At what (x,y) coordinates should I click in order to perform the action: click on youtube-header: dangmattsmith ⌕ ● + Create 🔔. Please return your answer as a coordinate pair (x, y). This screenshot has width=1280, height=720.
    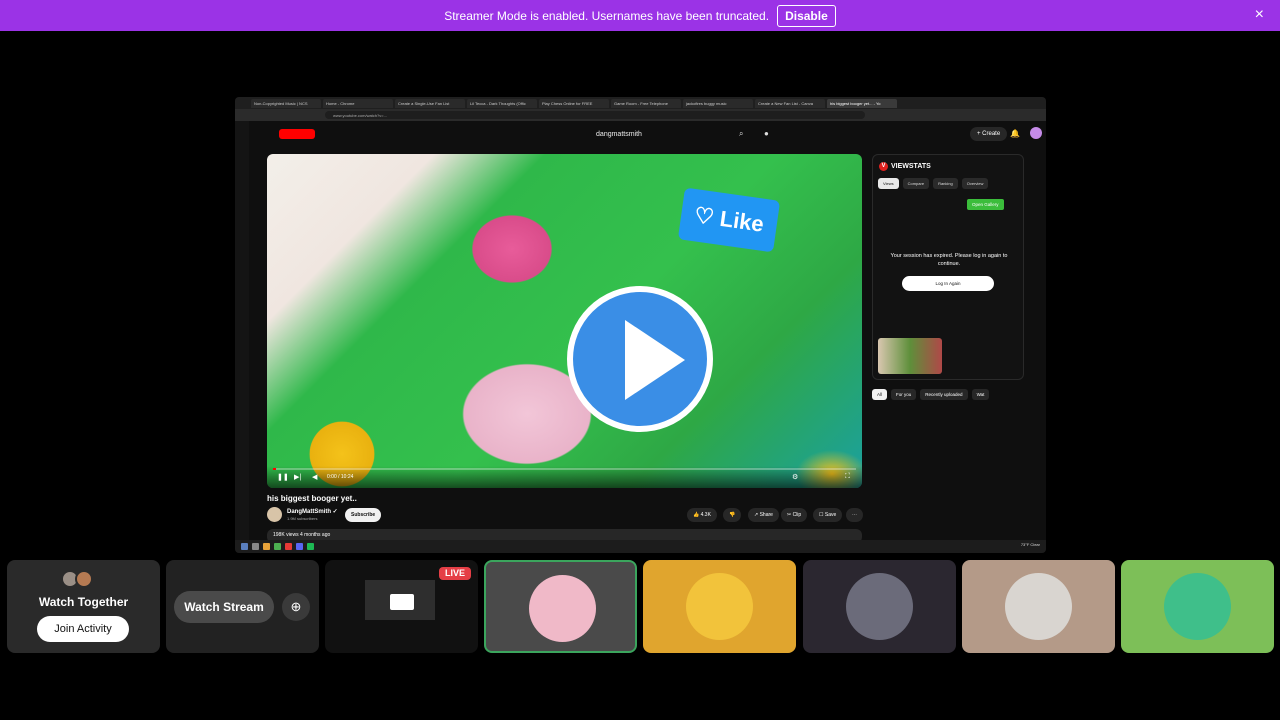
    Looking at the image, I should click on (647, 135).